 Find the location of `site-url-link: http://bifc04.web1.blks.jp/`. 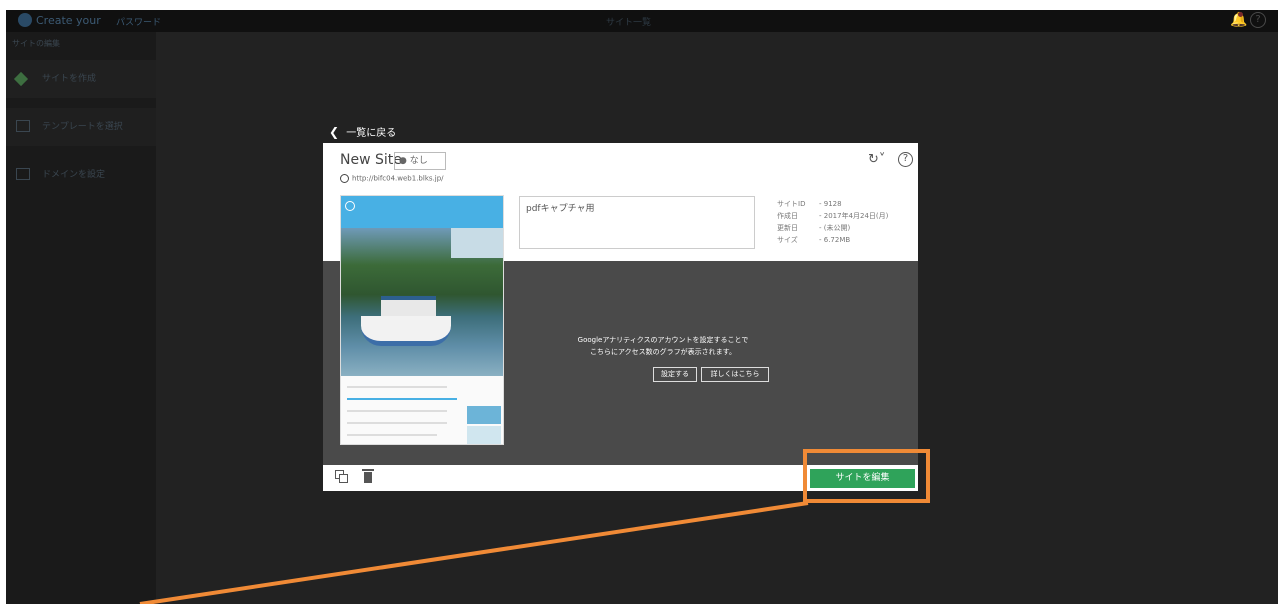

site-url-link: http://bifc04.web1.blks.jp/ is located at coordinates (392, 178).